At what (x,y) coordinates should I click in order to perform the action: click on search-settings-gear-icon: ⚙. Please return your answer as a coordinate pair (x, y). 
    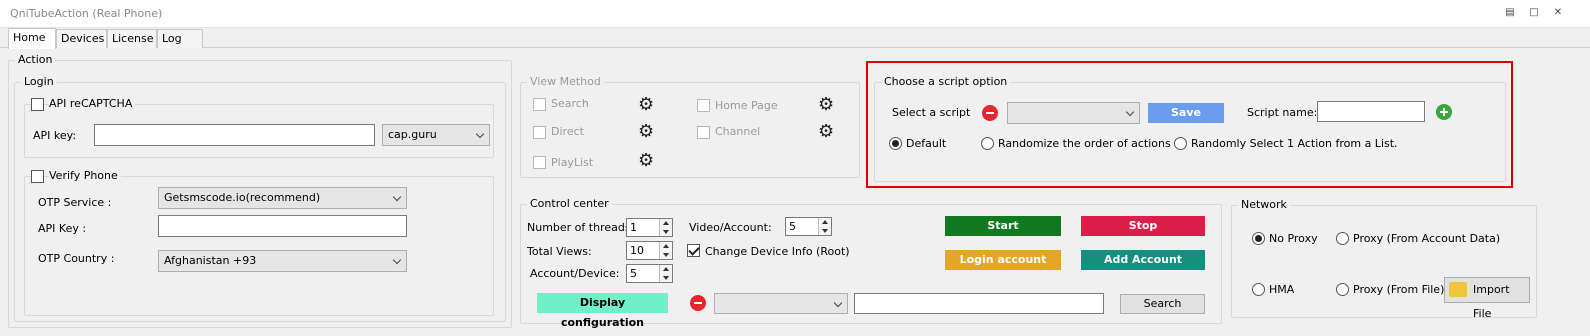
    Looking at the image, I should click on (647, 105).